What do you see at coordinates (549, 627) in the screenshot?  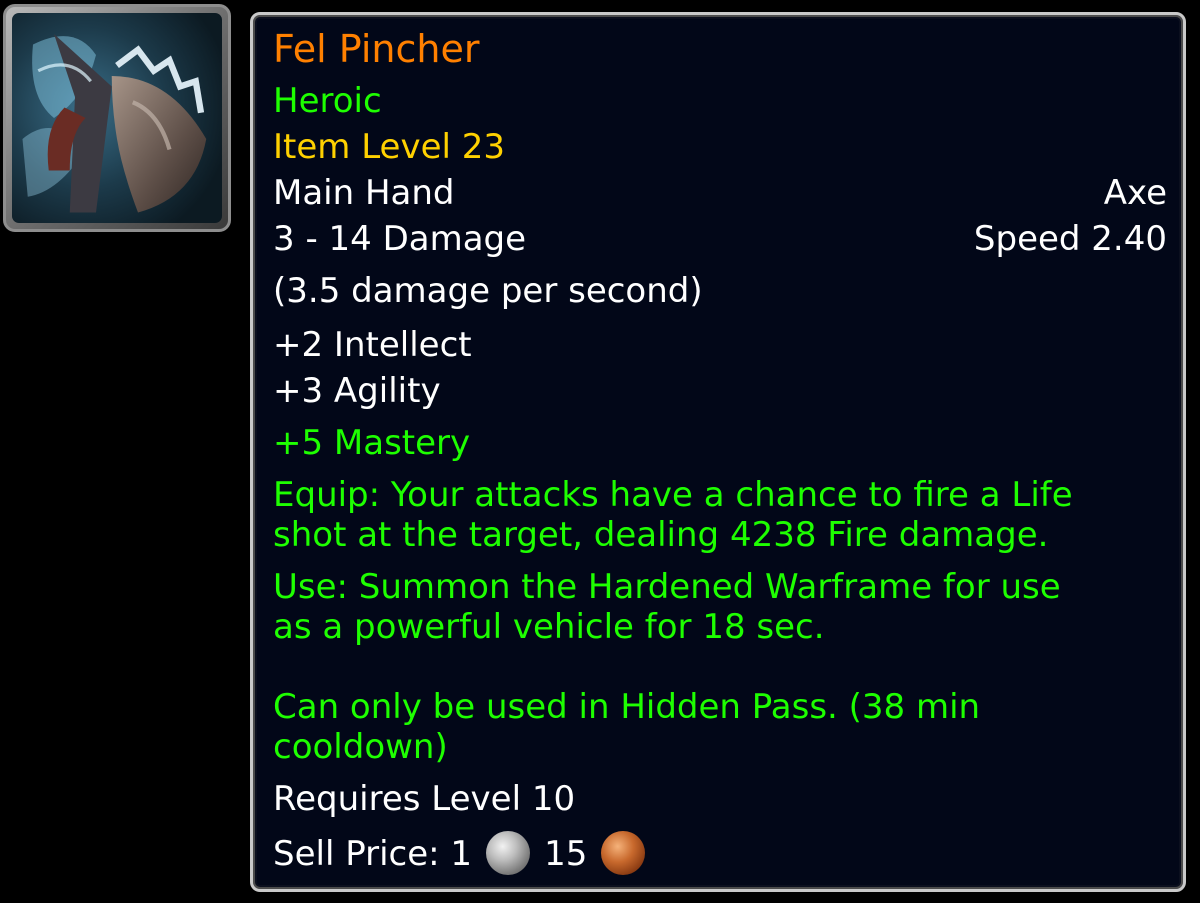 I see `use-effect-line-2: as a powerful vehicle for 18 sec.` at bounding box center [549, 627].